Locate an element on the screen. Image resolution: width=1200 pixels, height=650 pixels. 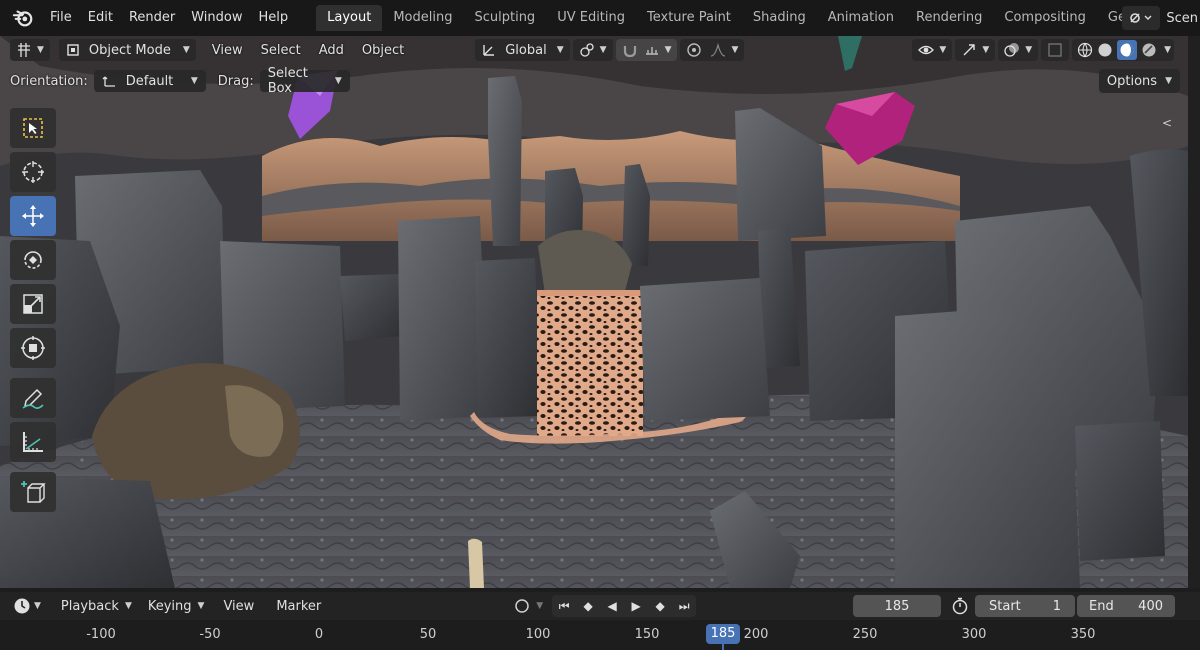
mode-dropdown: Object Mode ▼ is located at coordinates (127, 50).